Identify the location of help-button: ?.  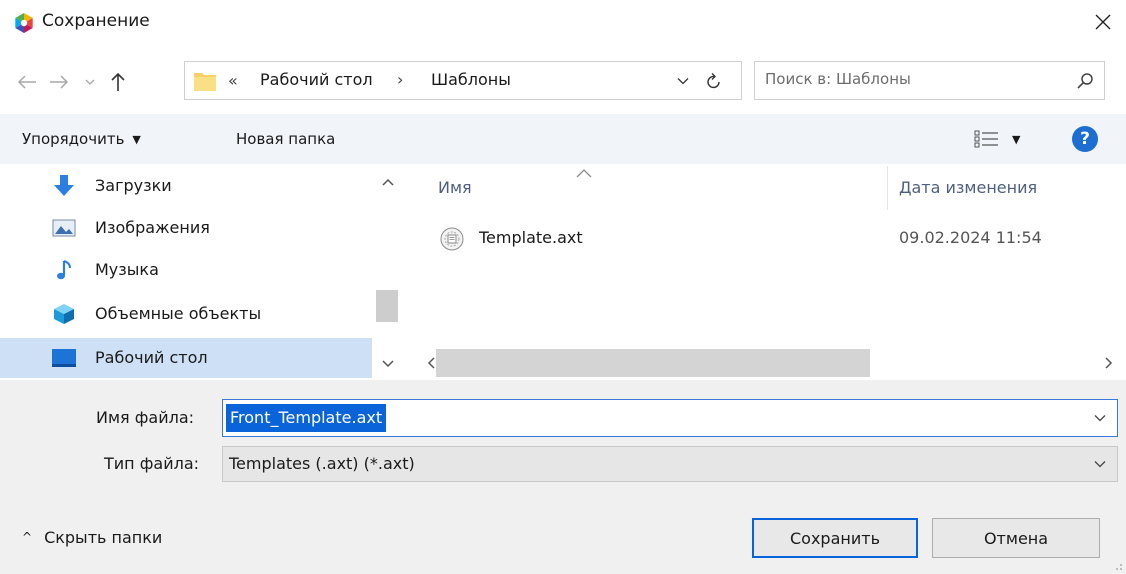
(1085, 139).